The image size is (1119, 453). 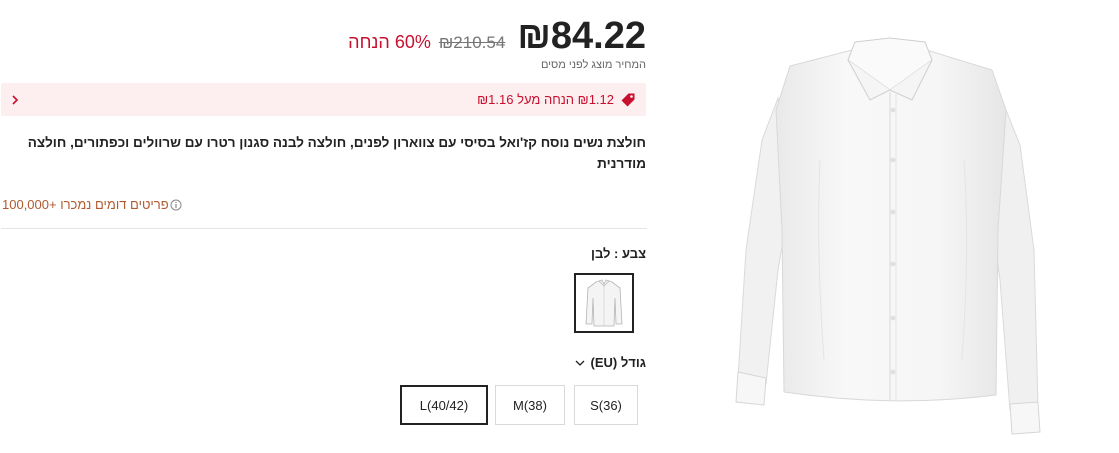 I want to click on current-price: ₪84.22, so click(x=581, y=36).